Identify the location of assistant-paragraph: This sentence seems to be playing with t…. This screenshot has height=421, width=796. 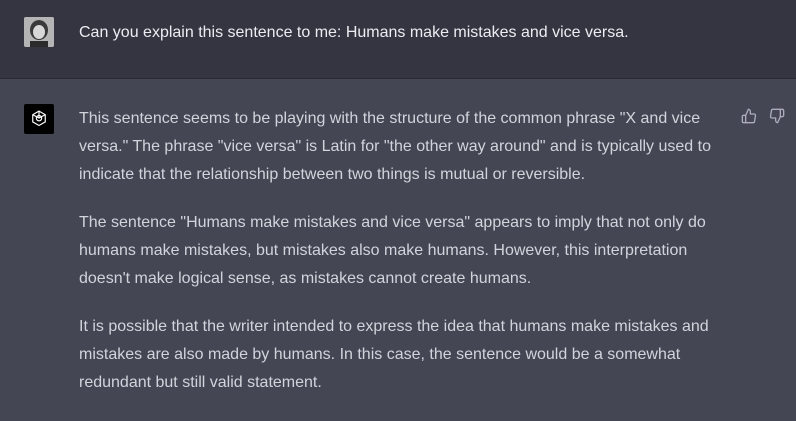
(395, 146).